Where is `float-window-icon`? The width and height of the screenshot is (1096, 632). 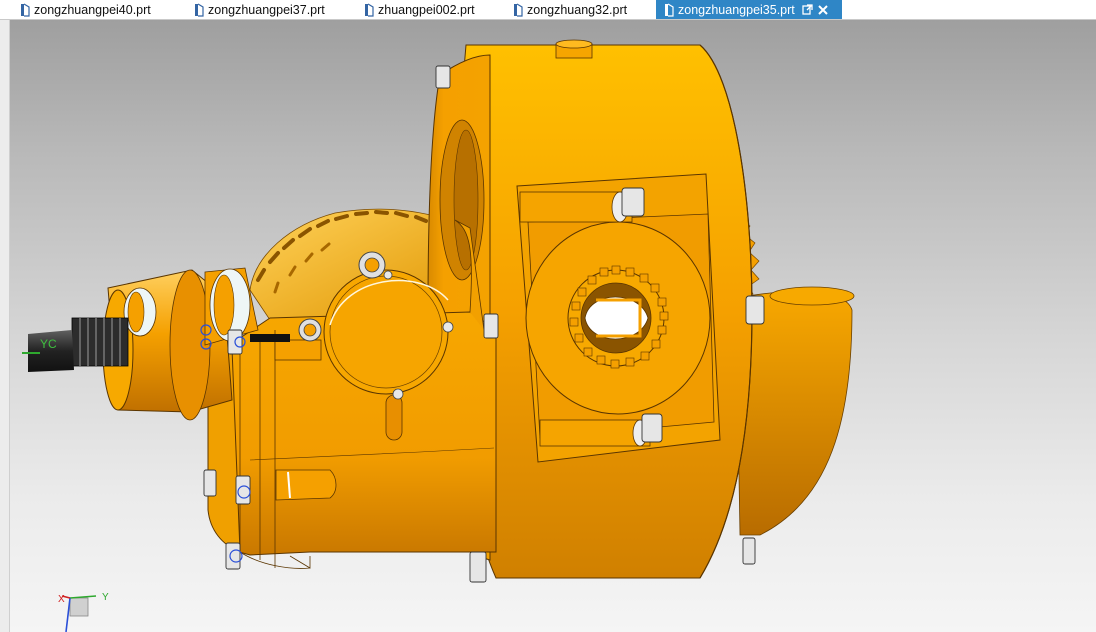 float-window-icon is located at coordinates (807, 9).